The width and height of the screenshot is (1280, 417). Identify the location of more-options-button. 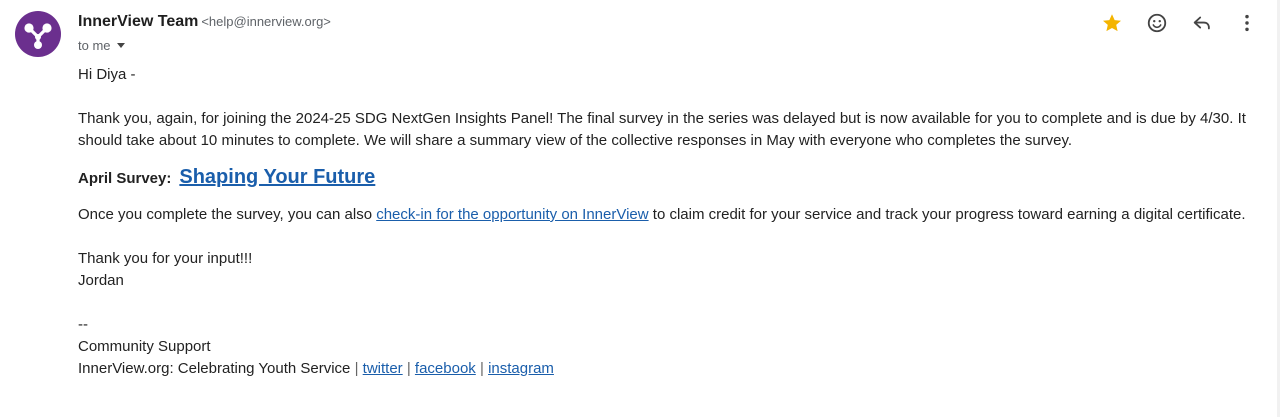
(1247, 23).